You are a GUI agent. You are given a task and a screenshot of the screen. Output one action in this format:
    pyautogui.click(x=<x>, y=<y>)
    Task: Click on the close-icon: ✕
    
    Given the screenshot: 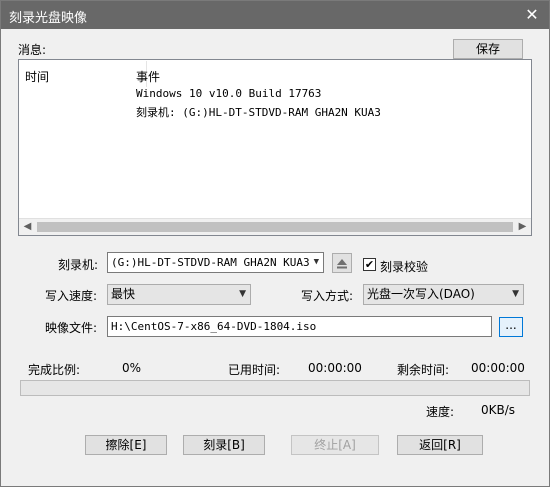 What is the action you would take?
    pyautogui.click(x=532, y=15)
    